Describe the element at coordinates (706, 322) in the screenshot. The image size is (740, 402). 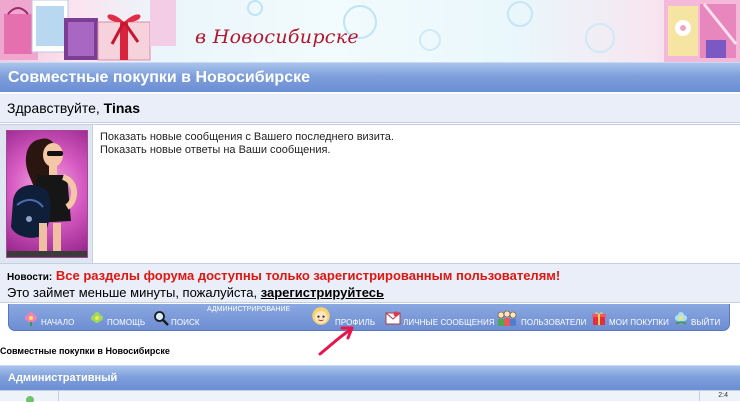
I see `nav-logout-label: ВЫЙТИ` at that location.